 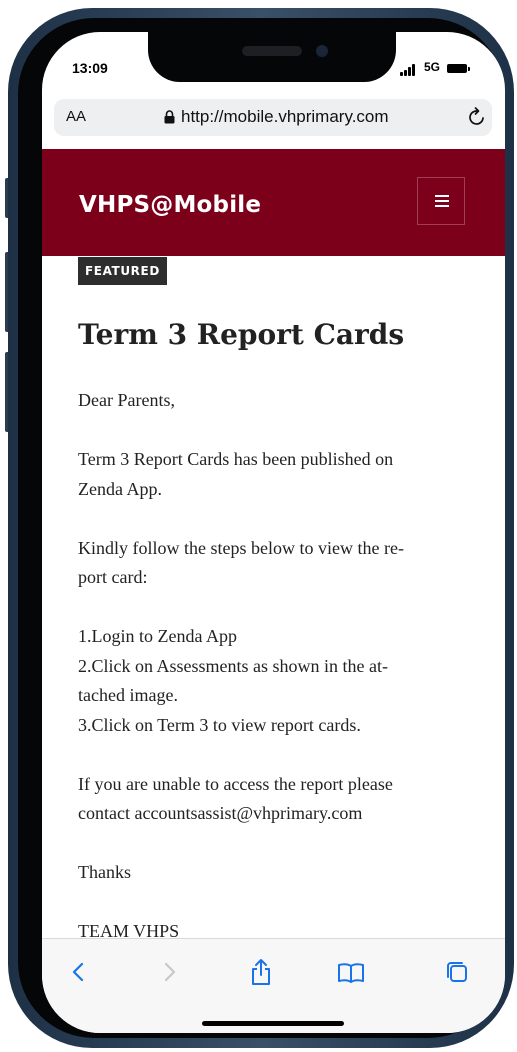 What do you see at coordinates (104, 872) in the screenshot?
I see `thanks-text: Thanks` at bounding box center [104, 872].